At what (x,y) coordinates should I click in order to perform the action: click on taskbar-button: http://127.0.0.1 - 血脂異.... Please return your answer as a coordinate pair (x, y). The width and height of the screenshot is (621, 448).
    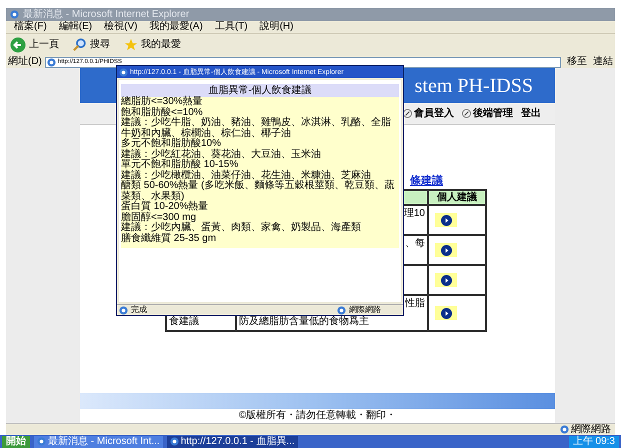
    Looking at the image, I should click on (232, 442).